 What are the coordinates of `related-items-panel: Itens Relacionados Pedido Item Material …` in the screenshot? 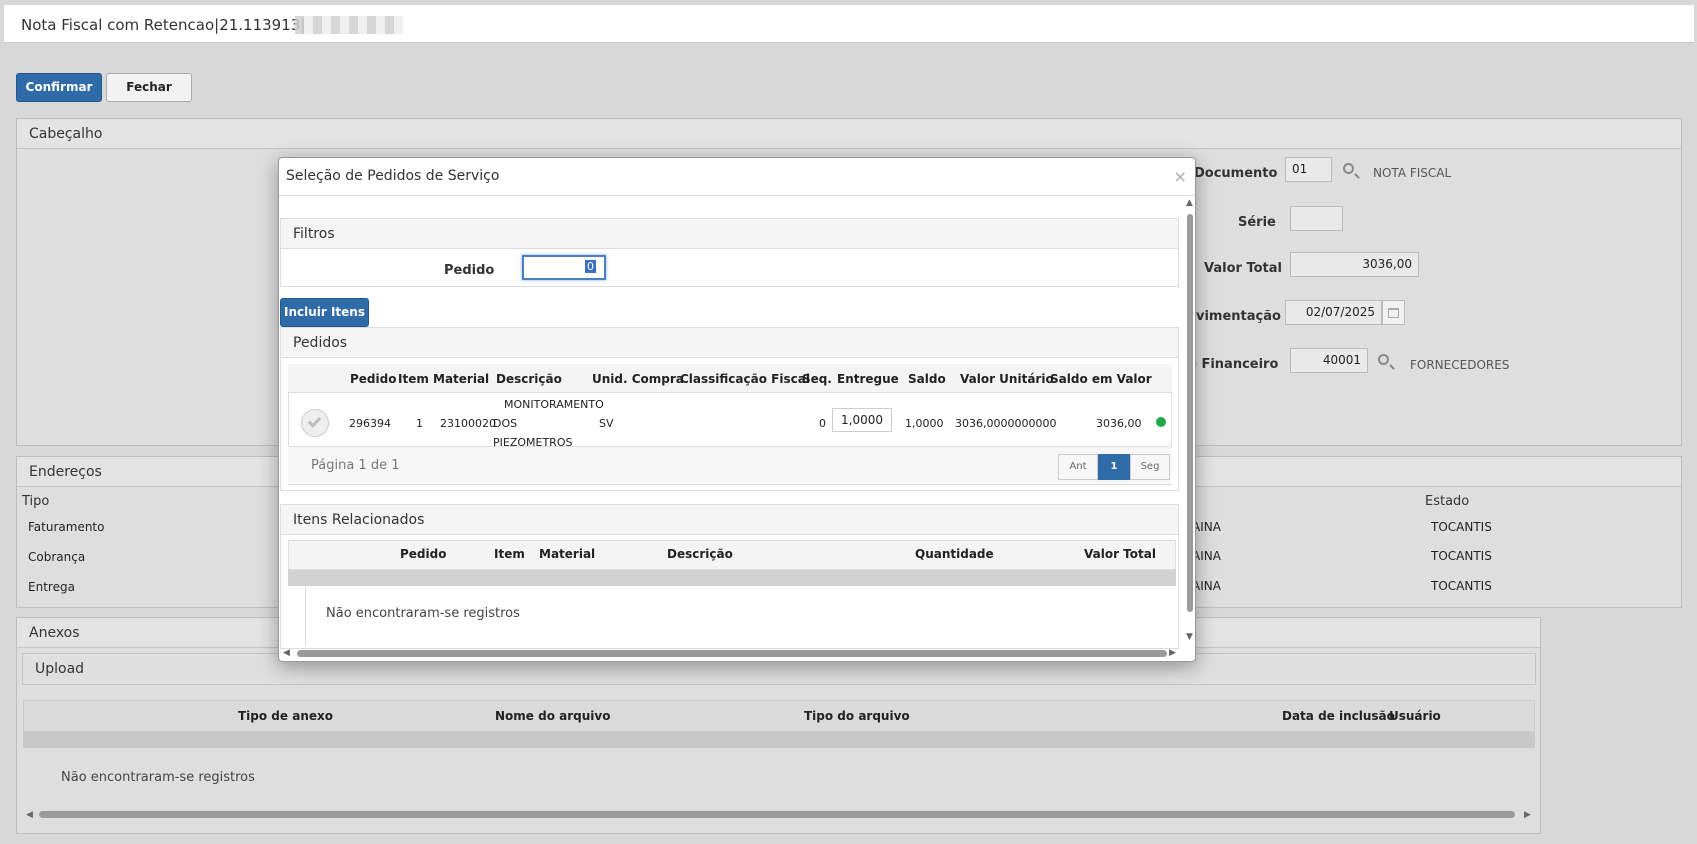 It's located at (729, 576).